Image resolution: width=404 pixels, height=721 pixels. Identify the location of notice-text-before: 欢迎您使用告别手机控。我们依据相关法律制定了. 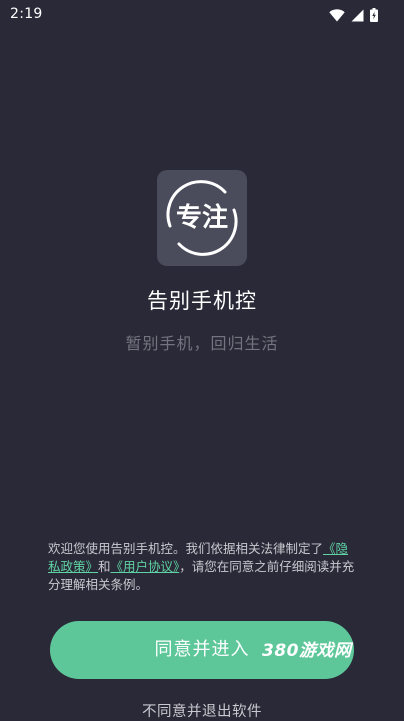
(186, 548).